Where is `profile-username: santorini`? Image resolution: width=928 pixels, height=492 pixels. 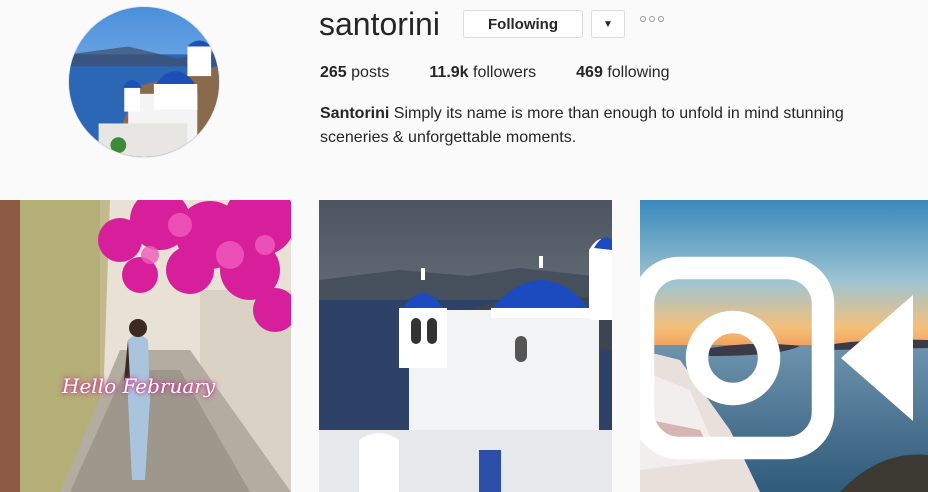 profile-username: santorini is located at coordinates (379, 24).